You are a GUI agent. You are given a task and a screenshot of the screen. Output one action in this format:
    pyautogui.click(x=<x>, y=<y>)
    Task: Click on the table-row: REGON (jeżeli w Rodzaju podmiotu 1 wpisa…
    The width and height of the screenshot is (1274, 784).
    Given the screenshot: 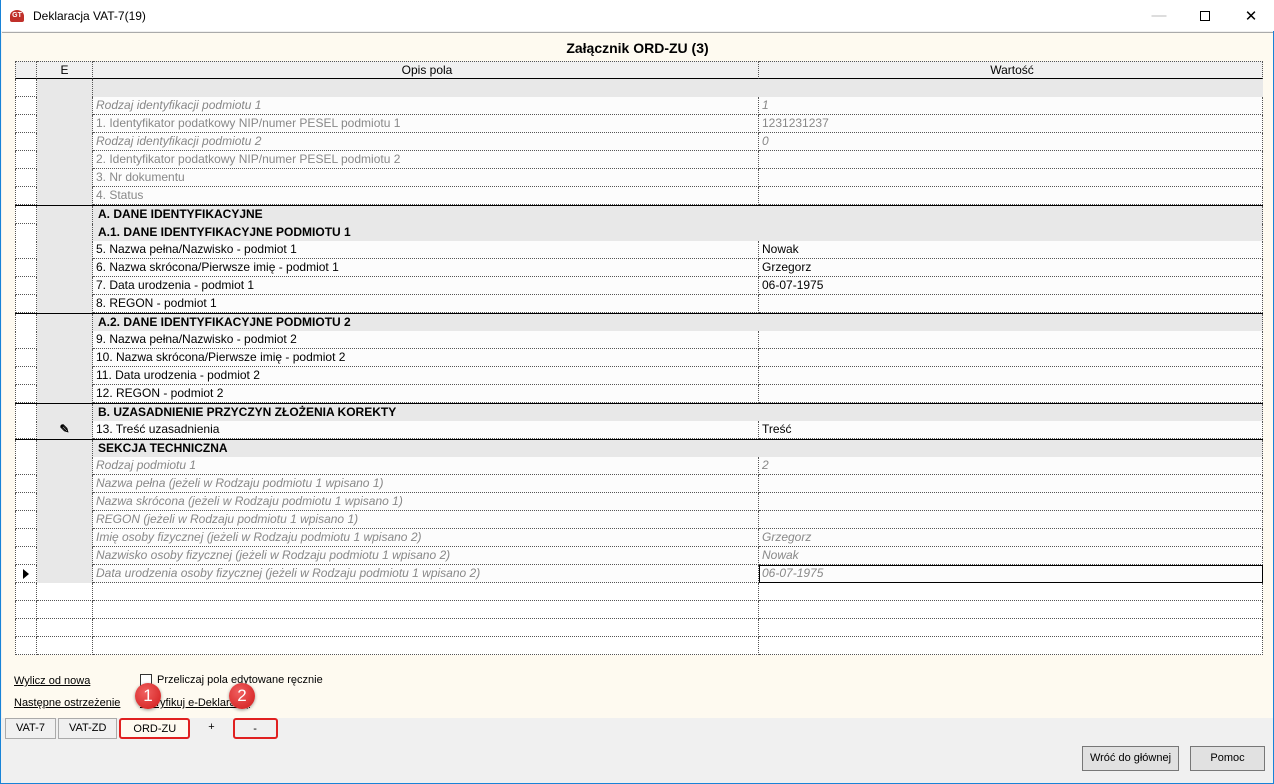 What is the action you would take?
    pyautogui.click(x=639, y=520)
    